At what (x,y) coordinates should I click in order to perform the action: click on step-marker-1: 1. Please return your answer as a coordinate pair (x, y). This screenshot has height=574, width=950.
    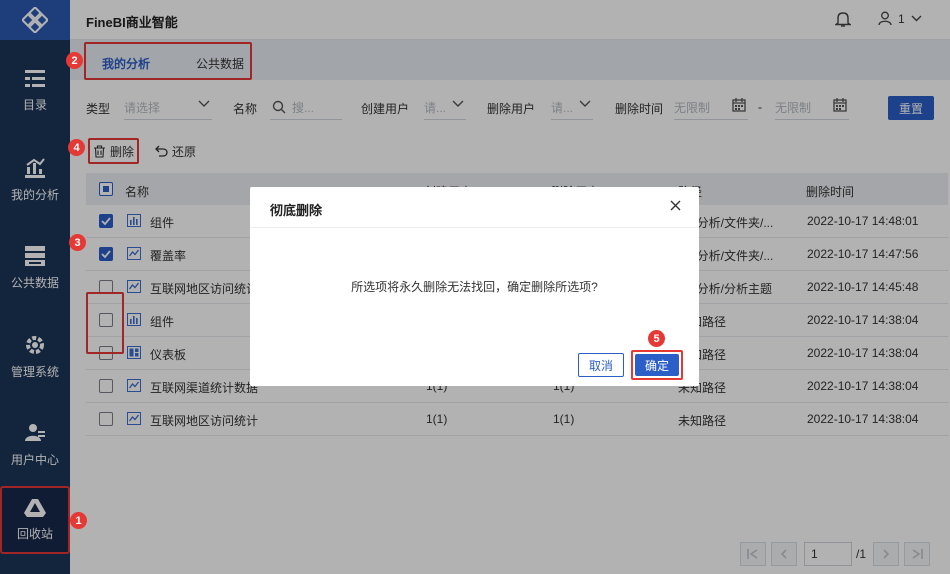
    Looking at the image, I should click on (78, 520).